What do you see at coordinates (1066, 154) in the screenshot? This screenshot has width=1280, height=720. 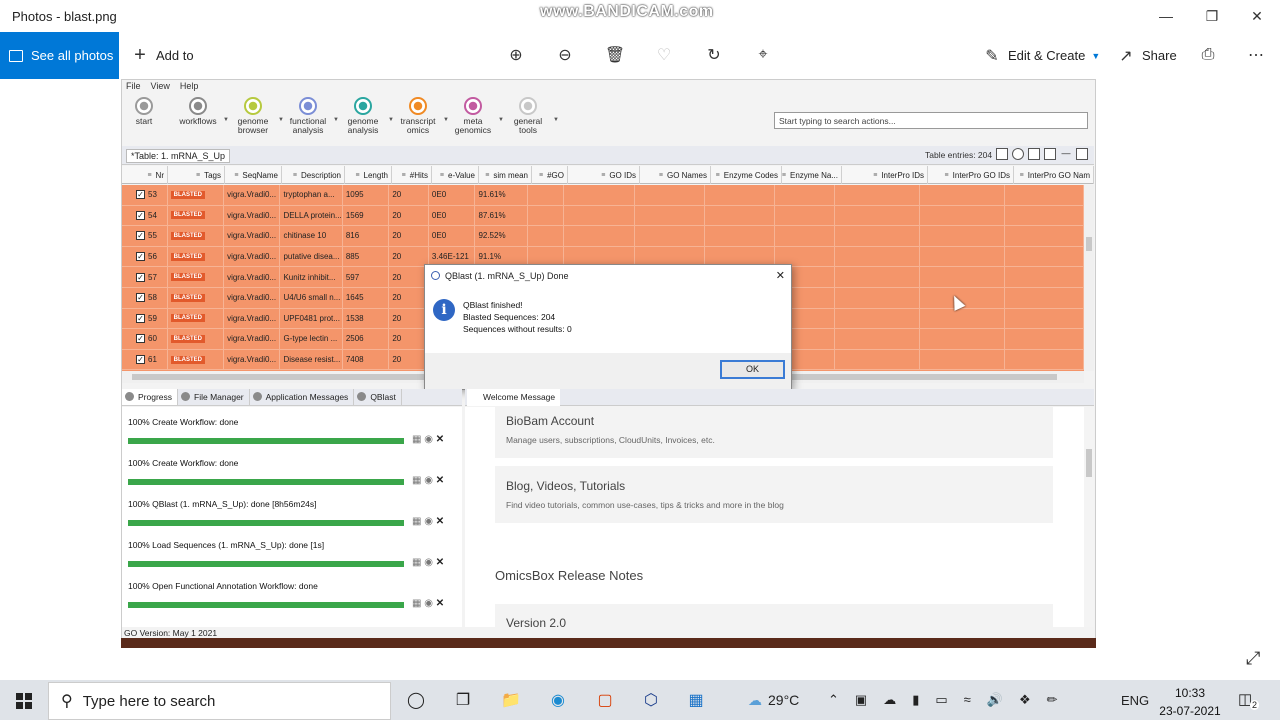 I see `minimize-panel-icon: —` at bounding box center [1066, 154].